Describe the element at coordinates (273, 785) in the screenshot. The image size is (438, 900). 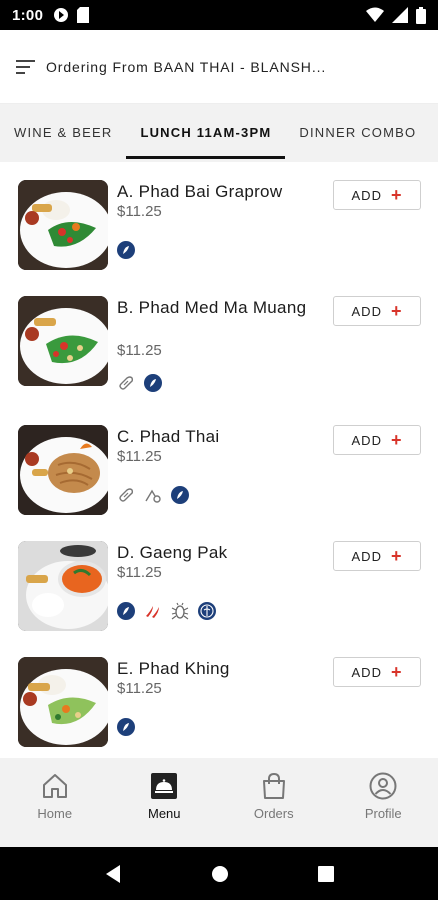
I see `bag-icon` at that location.